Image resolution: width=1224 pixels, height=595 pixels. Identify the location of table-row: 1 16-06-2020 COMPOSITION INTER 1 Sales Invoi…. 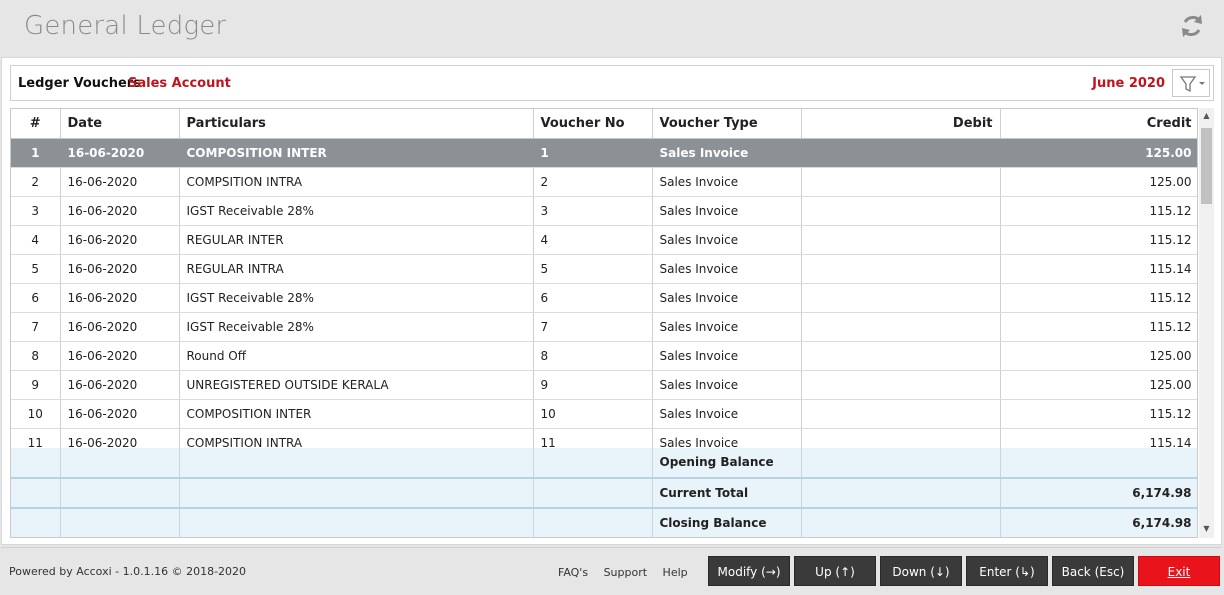
(604, 153).